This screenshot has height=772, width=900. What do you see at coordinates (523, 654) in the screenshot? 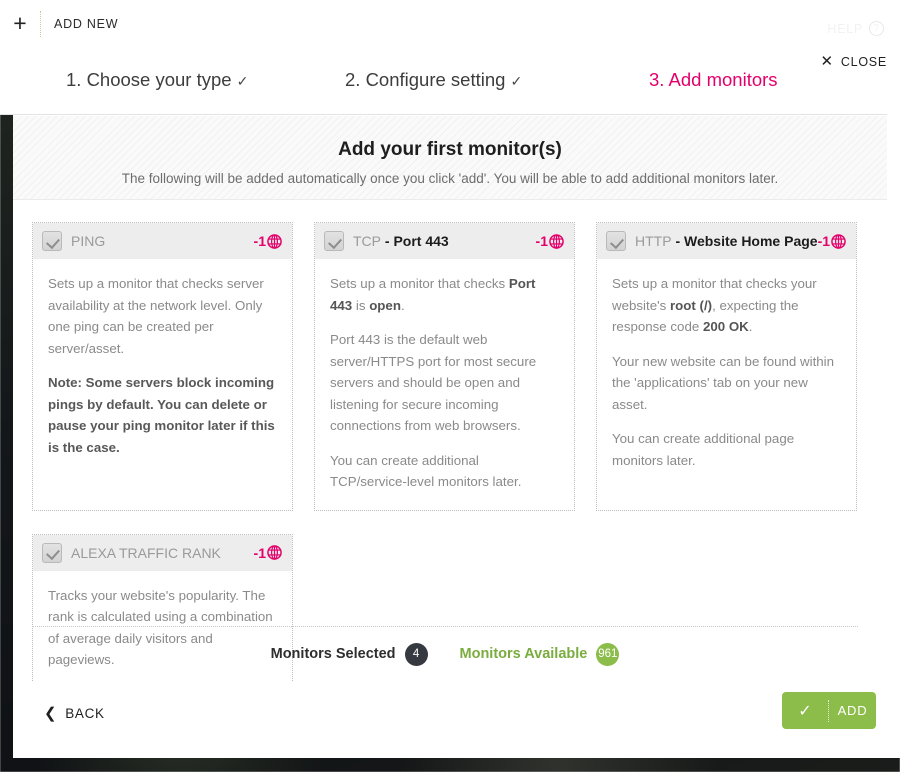
I see `monitors-available-label: Monitors Available` at bounding box center [523, 654].